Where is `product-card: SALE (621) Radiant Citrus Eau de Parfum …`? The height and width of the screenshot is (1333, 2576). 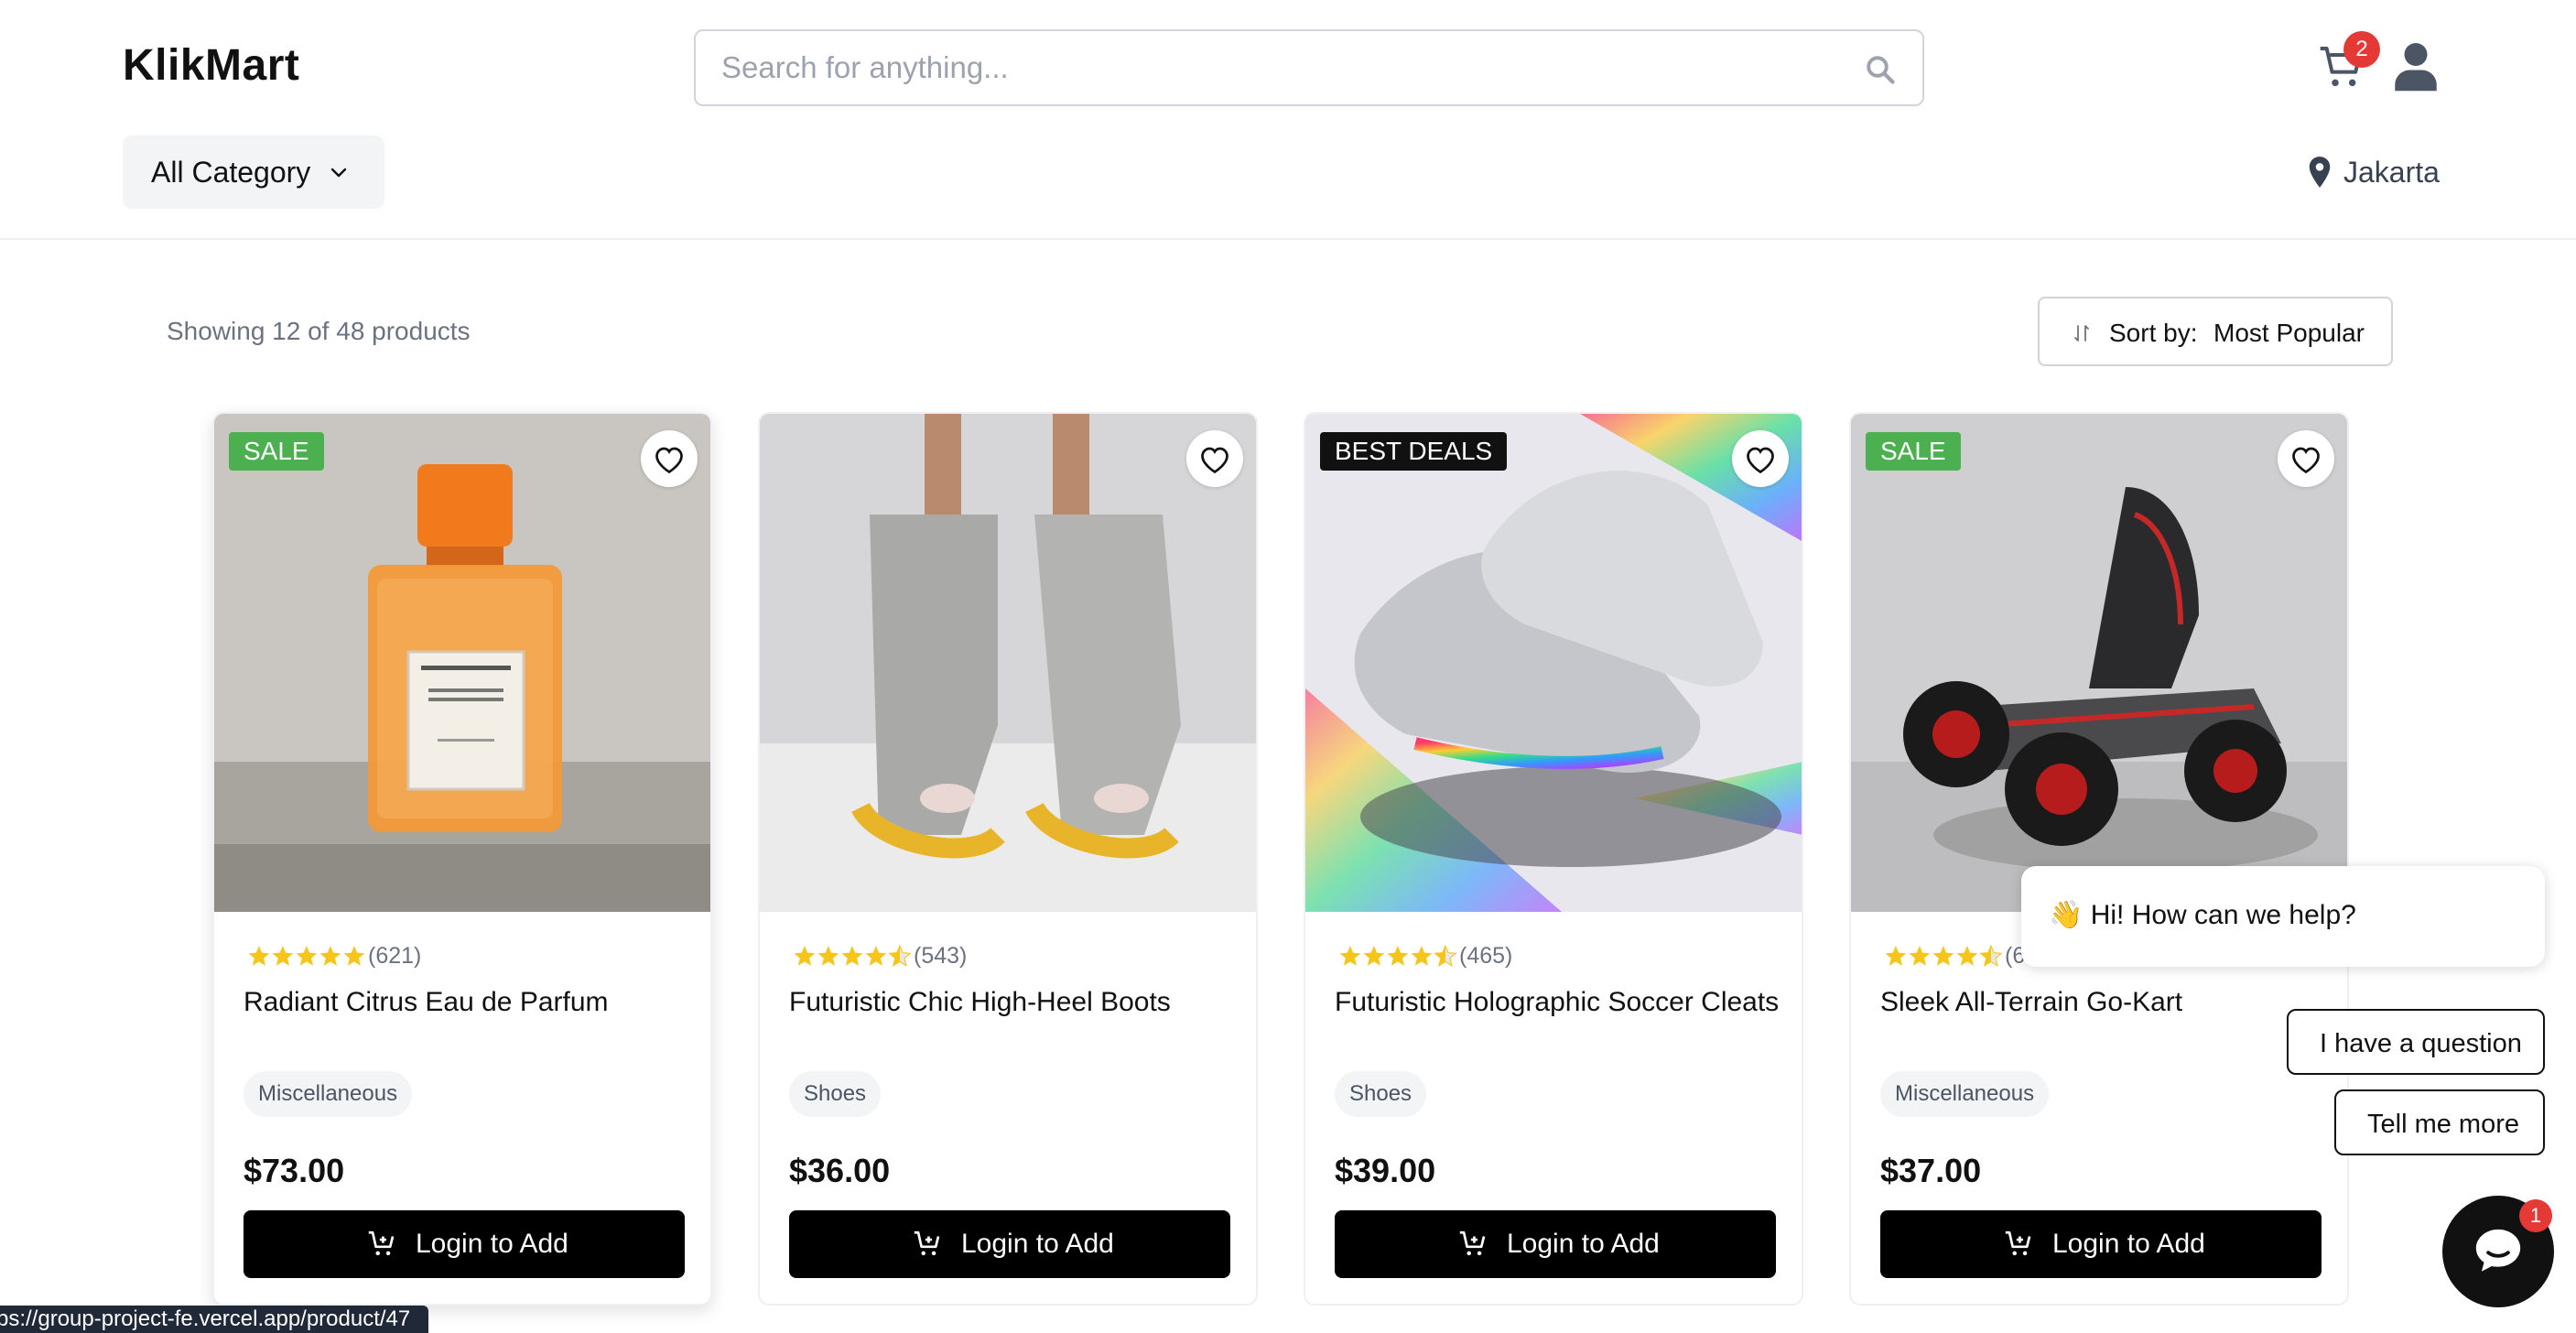
product-card: SALE (621) Radiant Citrus Eau de Parfum … is located at coordinates (462, 859).